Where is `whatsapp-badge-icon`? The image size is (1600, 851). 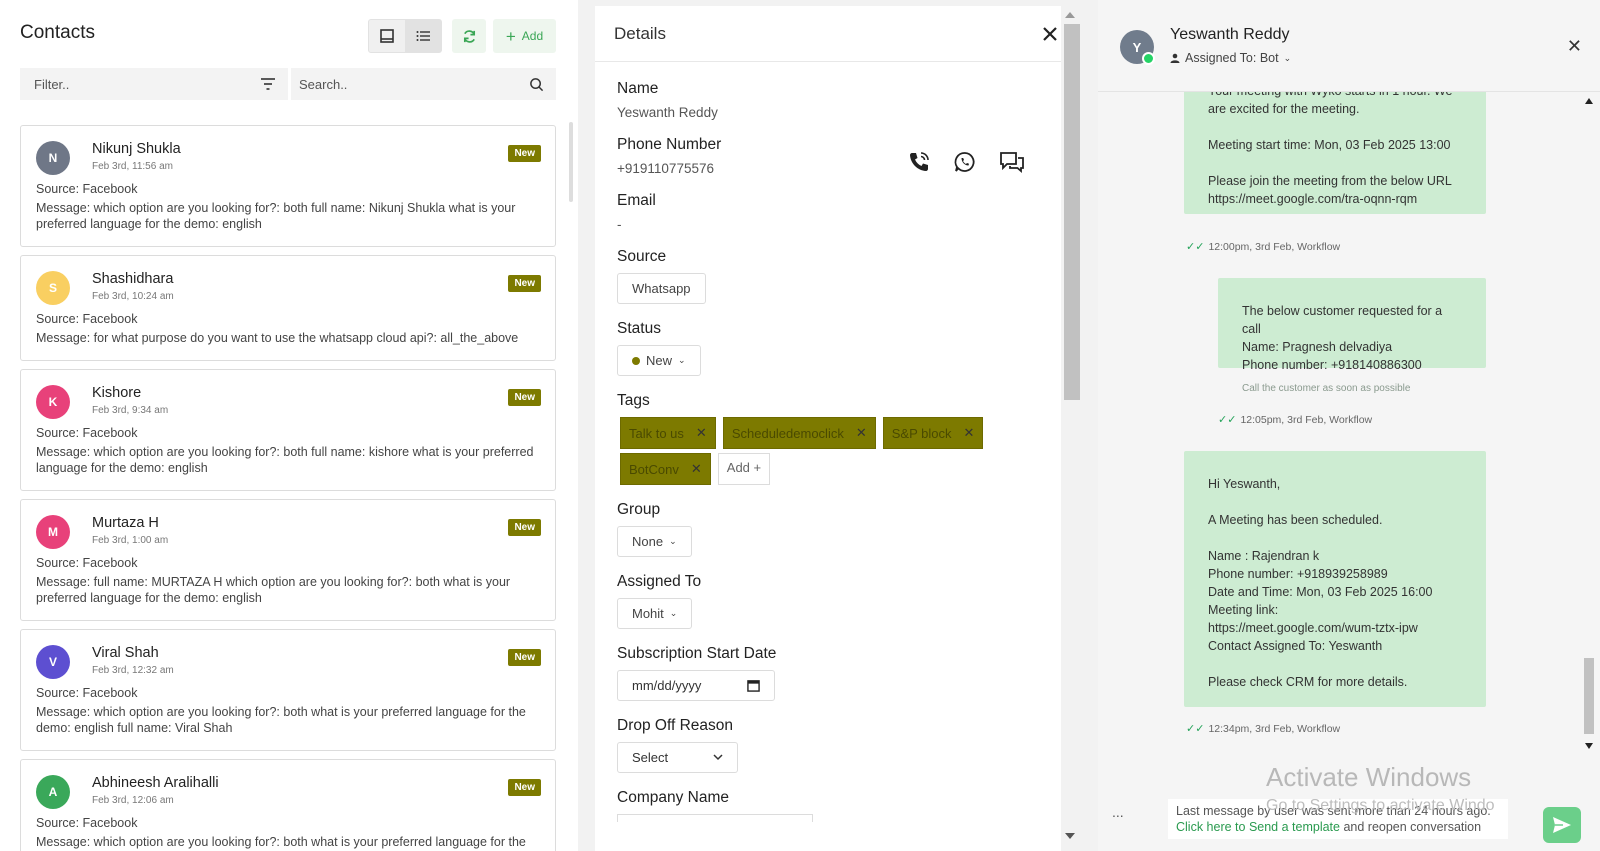 whatsapp-badge-icon is located at coordinates (1148, 58).